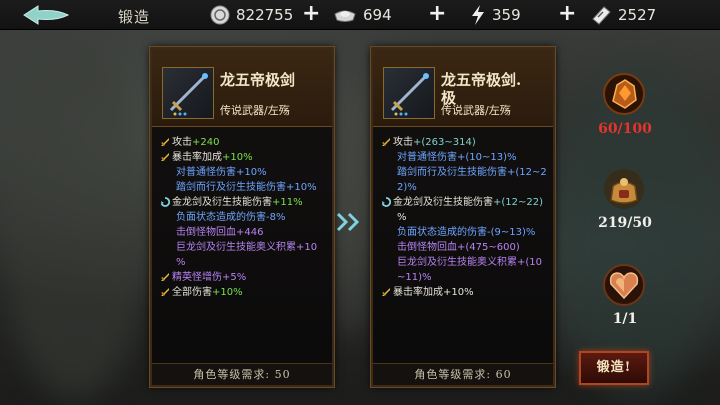 The width and height of the screenshot is (720, 405). What do you see at coordinates (242, 88) in the screenshot?
I see `weapon-header: 龙五帝极剑 传说武器/左殇` at bounding box center [242, 88].